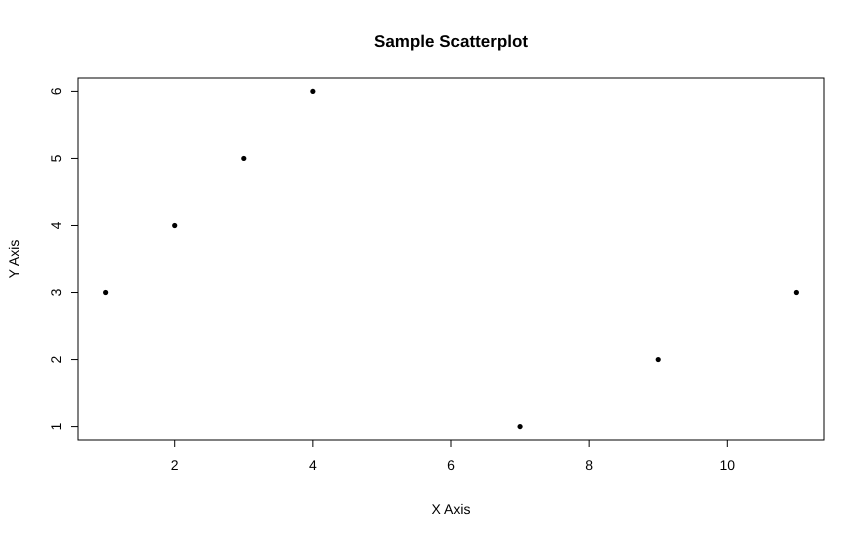 This screenshot has width=865, height=539. What do you see at coordinates (56, 292) in the screenshot?
I see `tick-label: 3` at bounding box center [56, 292].